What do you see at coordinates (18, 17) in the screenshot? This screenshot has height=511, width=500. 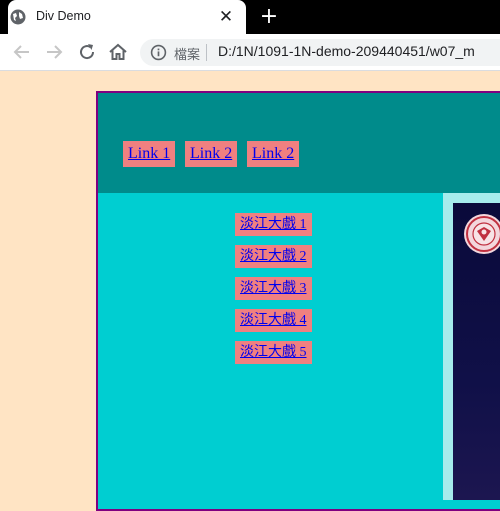 I see `globe-icon` at bounding box center [18, 17].